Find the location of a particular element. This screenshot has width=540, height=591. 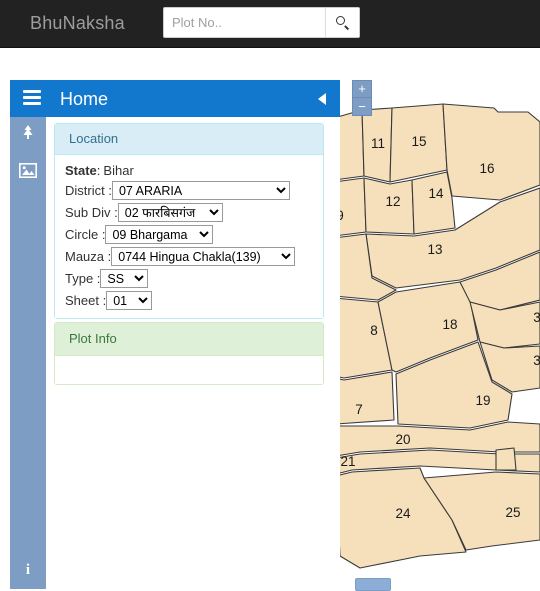

search-input is located at coordinates (245, 22).